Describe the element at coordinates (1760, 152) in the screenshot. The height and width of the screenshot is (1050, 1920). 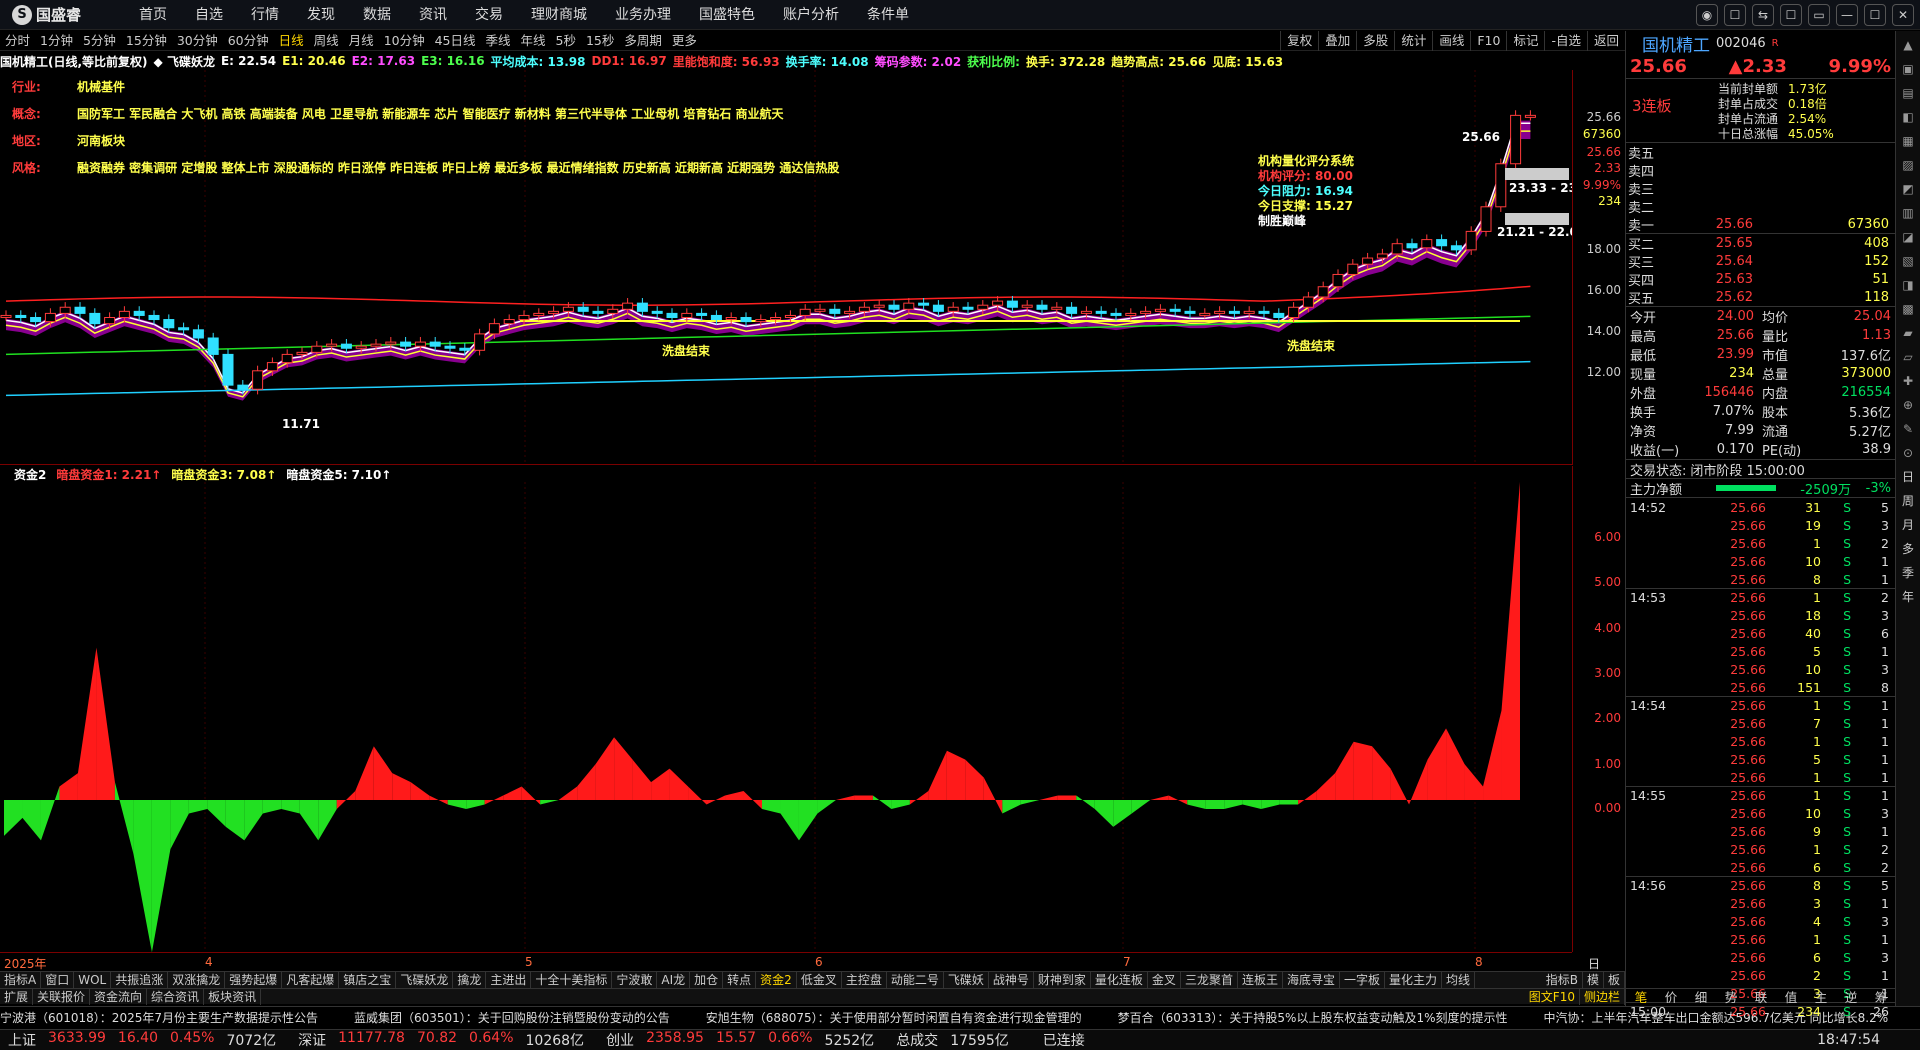
I see `sell-level-0: 卖五` at that location.